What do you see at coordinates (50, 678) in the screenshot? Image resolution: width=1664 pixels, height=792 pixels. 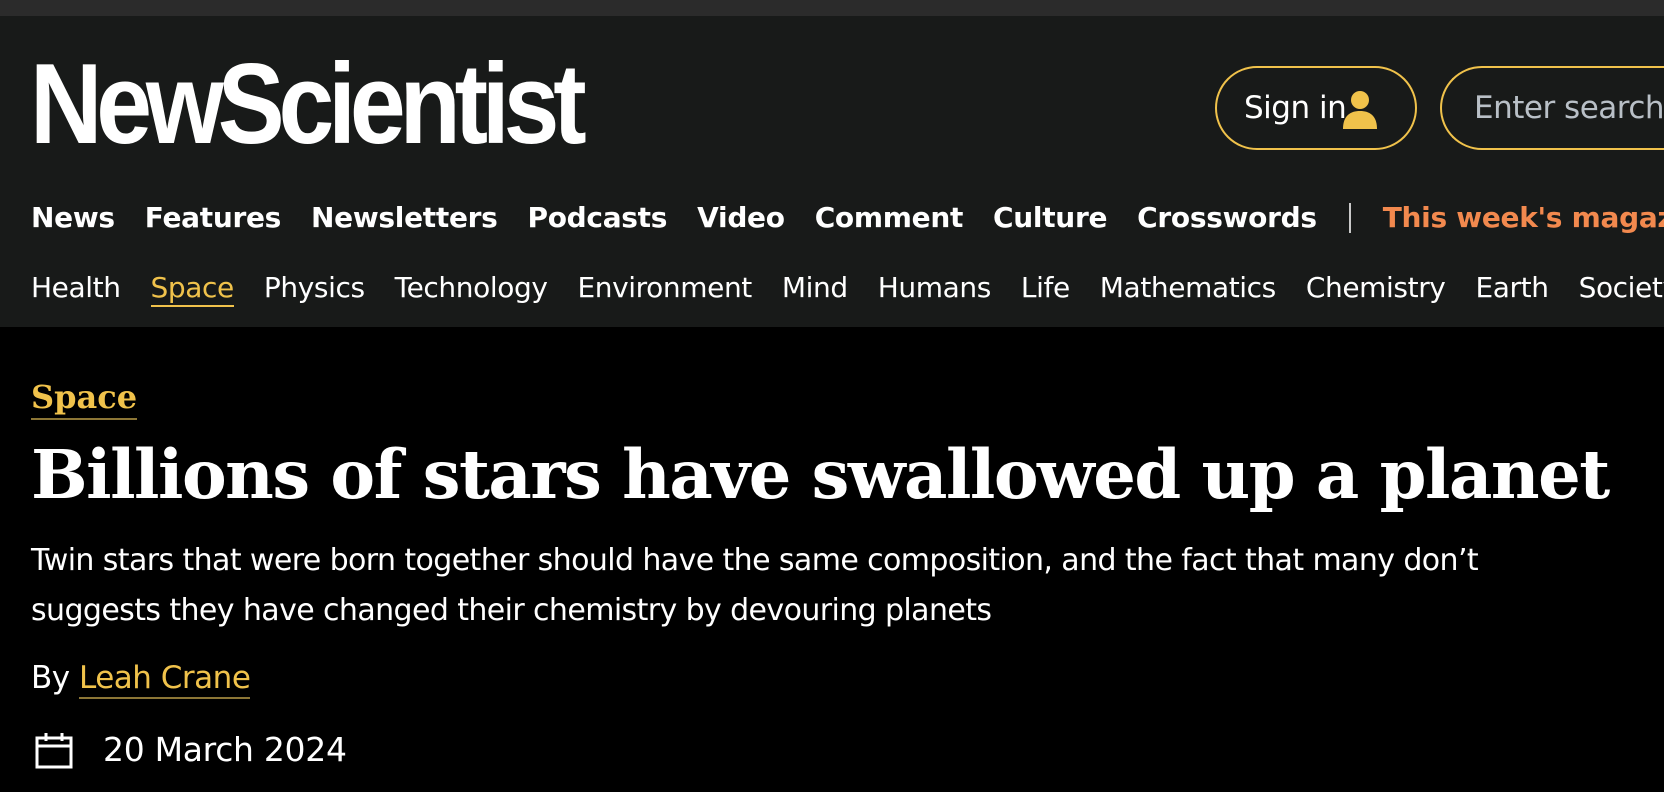 I see `byline-prefix: By` at bounding box center [50, 678].